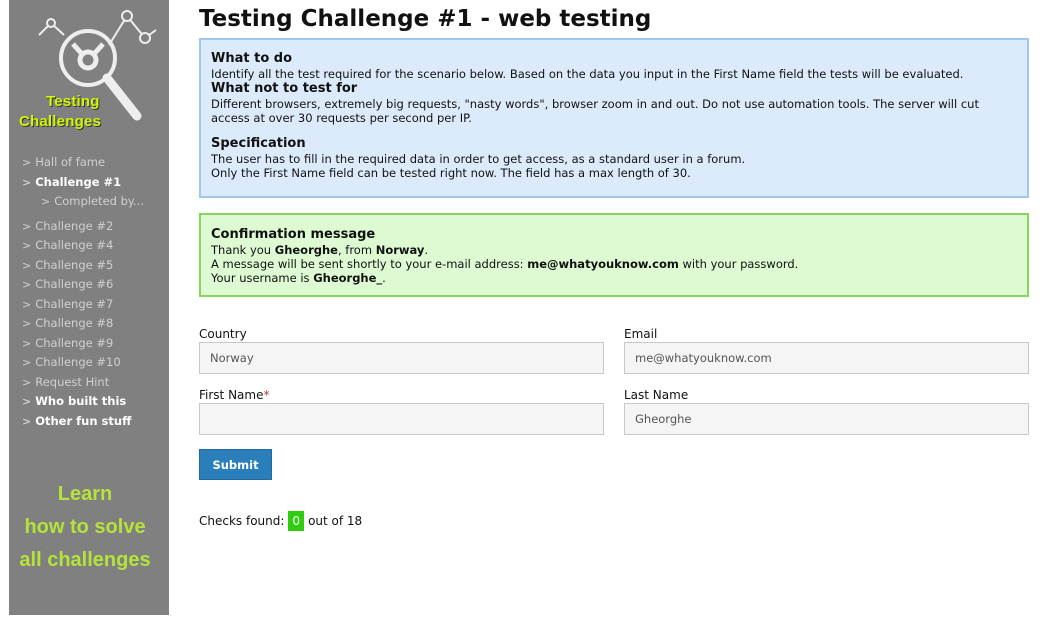 The width and height of the screenshot is (1061, 629). I want to click on learn-line-3: all challenges, so click(85, 560).